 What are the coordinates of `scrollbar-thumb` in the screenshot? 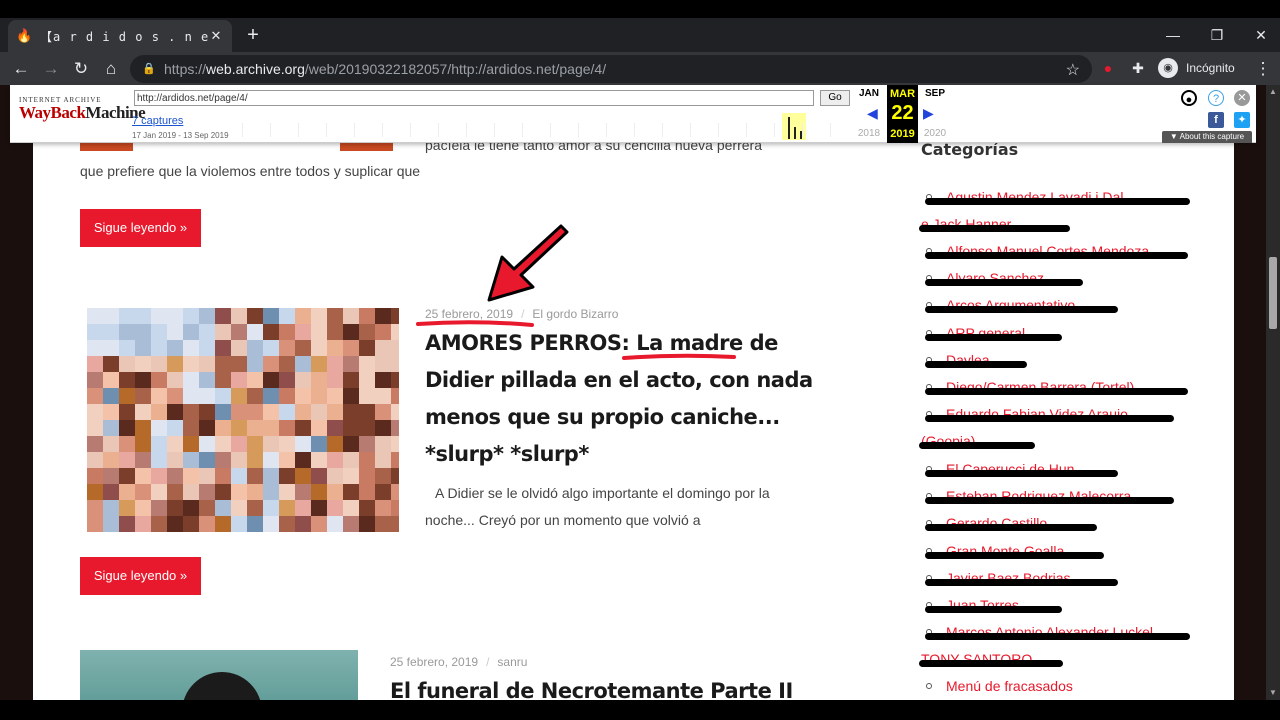 It's located at (1273, 293).